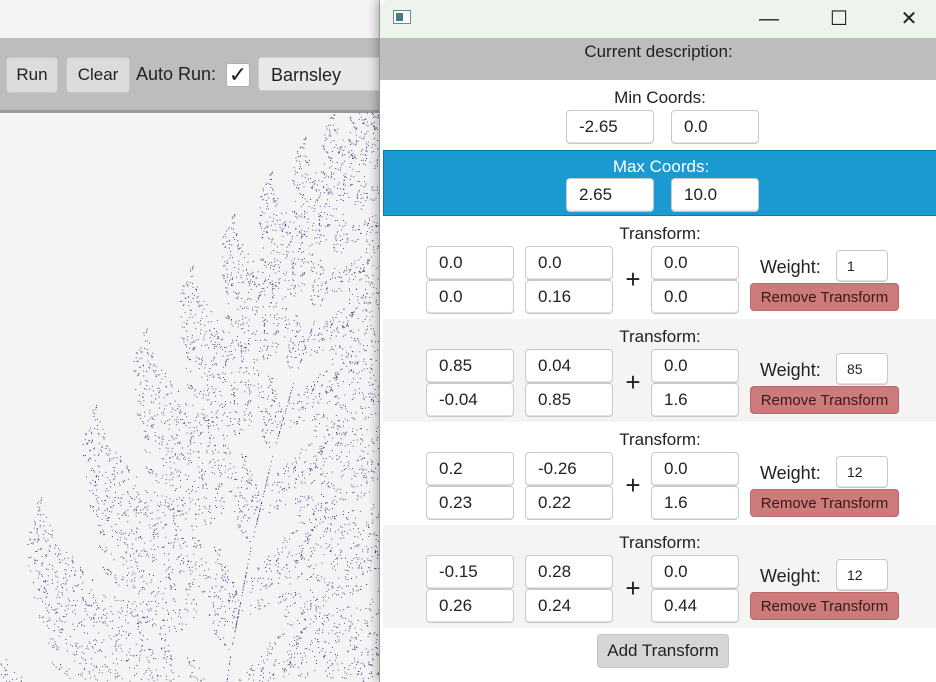 The width and height of the screenshot is (936, 682). Describe the element at coordinates (610, 195) in the screenshot. I see `max-x-input: 2.65` at that location.